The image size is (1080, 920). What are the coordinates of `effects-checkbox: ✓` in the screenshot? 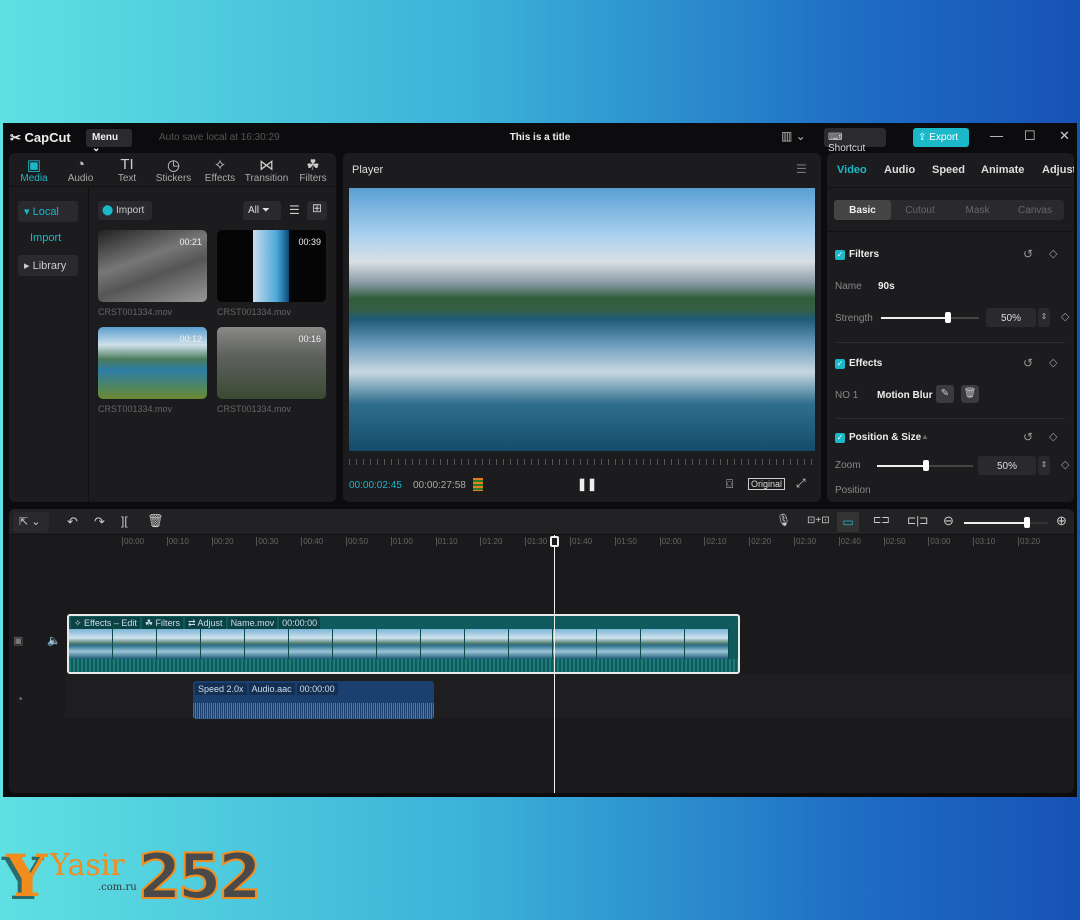 It's located at (840, 364).